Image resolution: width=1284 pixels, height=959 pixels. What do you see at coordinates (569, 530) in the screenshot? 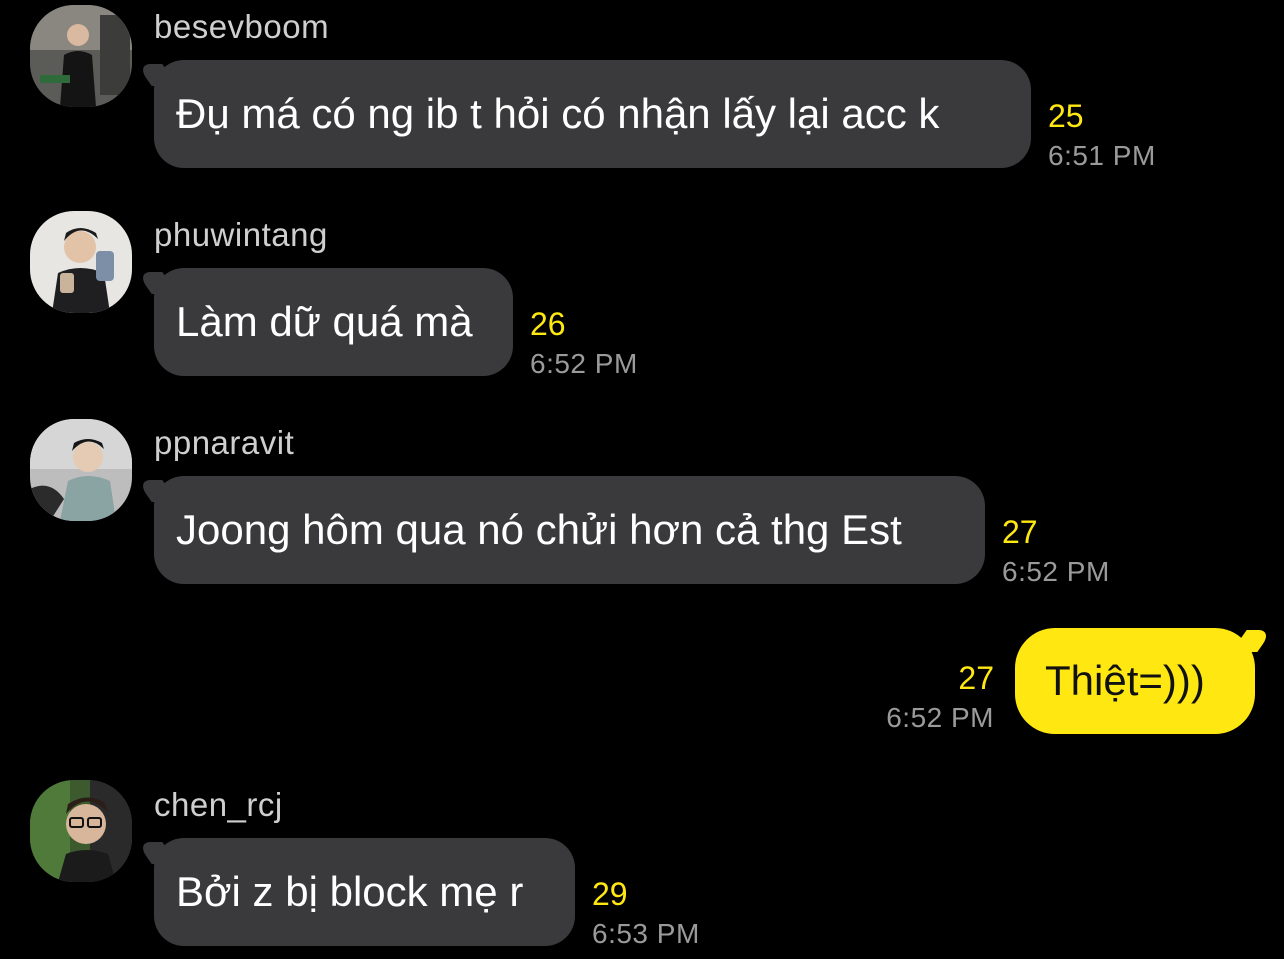
I see `message-bubble: Joong hôm qua nó chửi hơn cả thg Est` at bounding box center [569, 530].